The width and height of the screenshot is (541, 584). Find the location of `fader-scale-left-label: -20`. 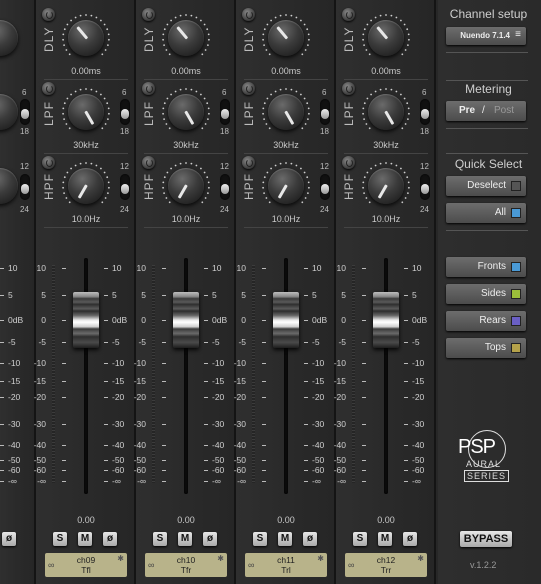

fader-scale-left-label: -20 is located at coordinates (339, 397).